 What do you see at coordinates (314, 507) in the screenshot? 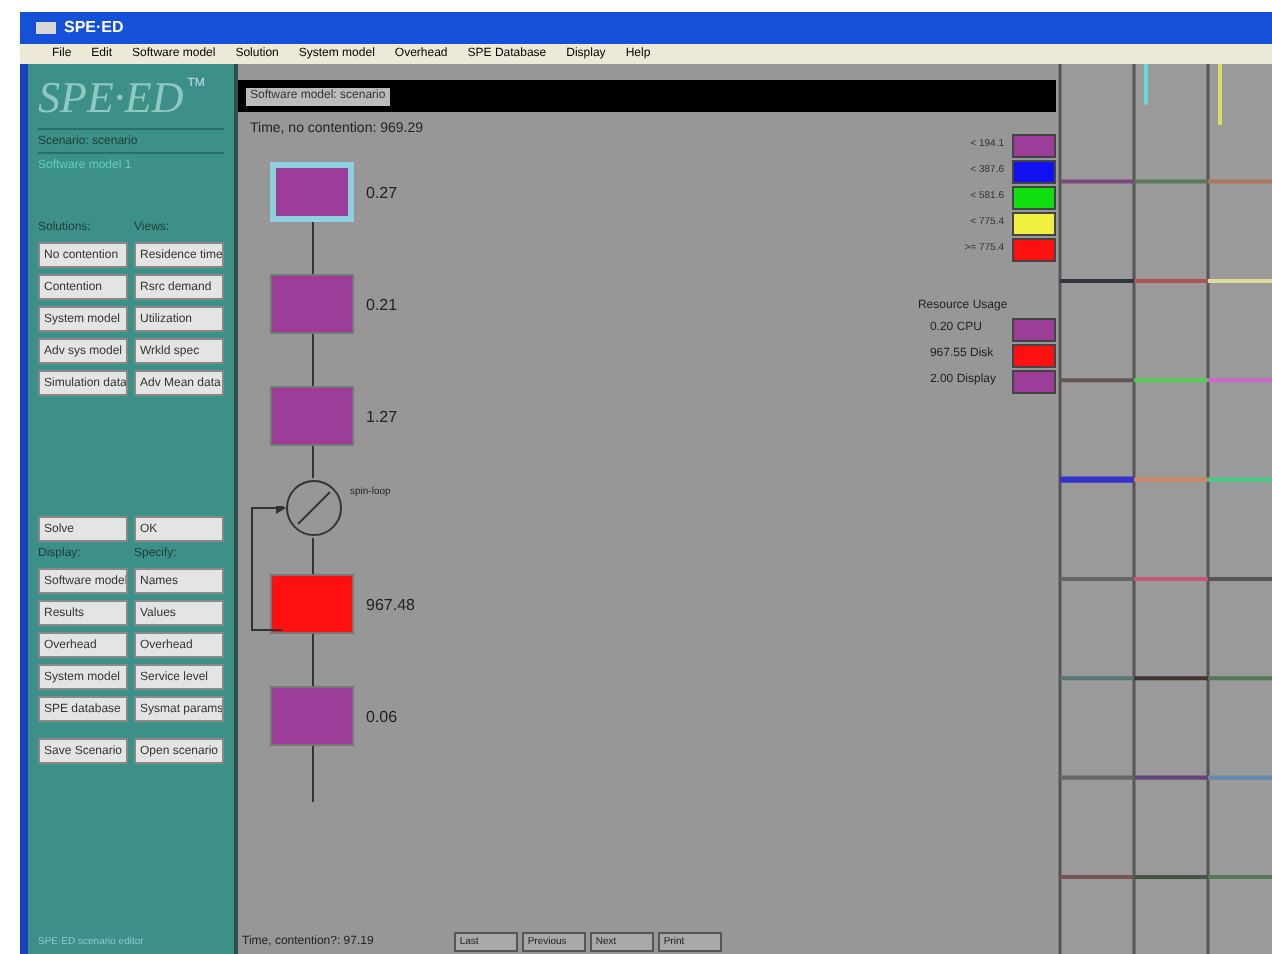
I see `loop-node` at bounding box center [314, 507].